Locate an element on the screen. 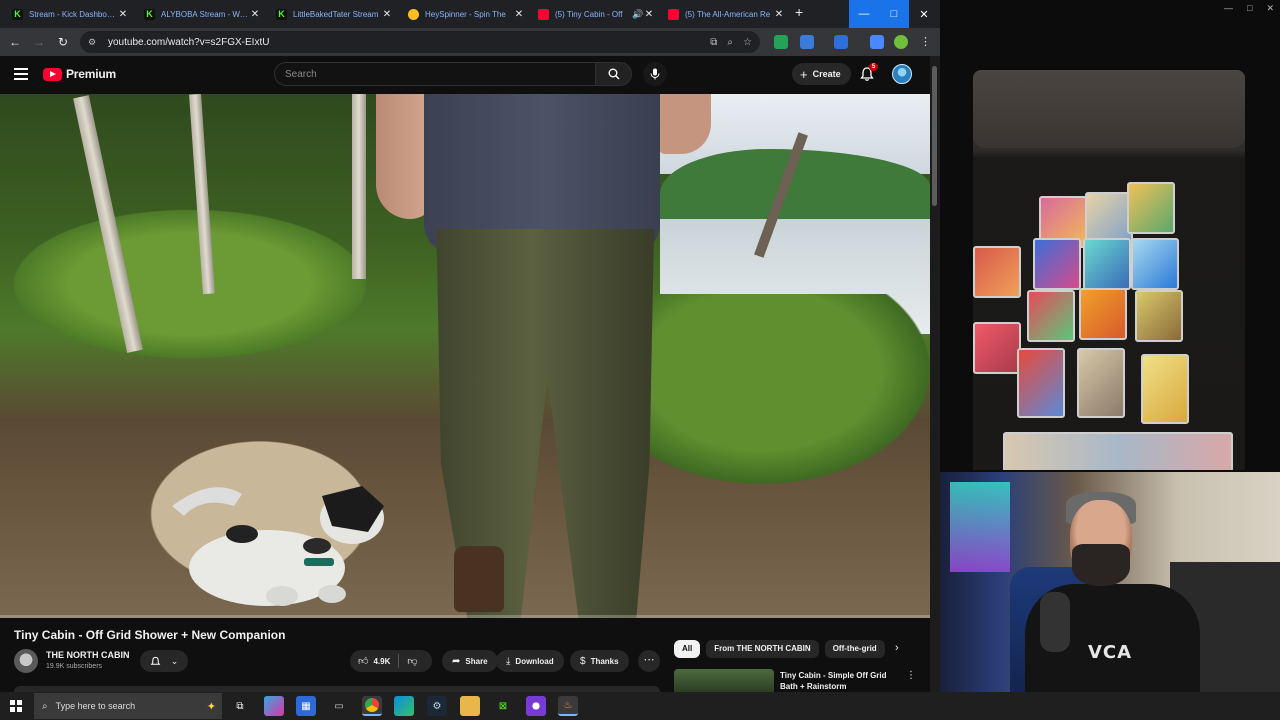  thumbs-up-icon: 👍︎ is located at coordinates (363, 661).